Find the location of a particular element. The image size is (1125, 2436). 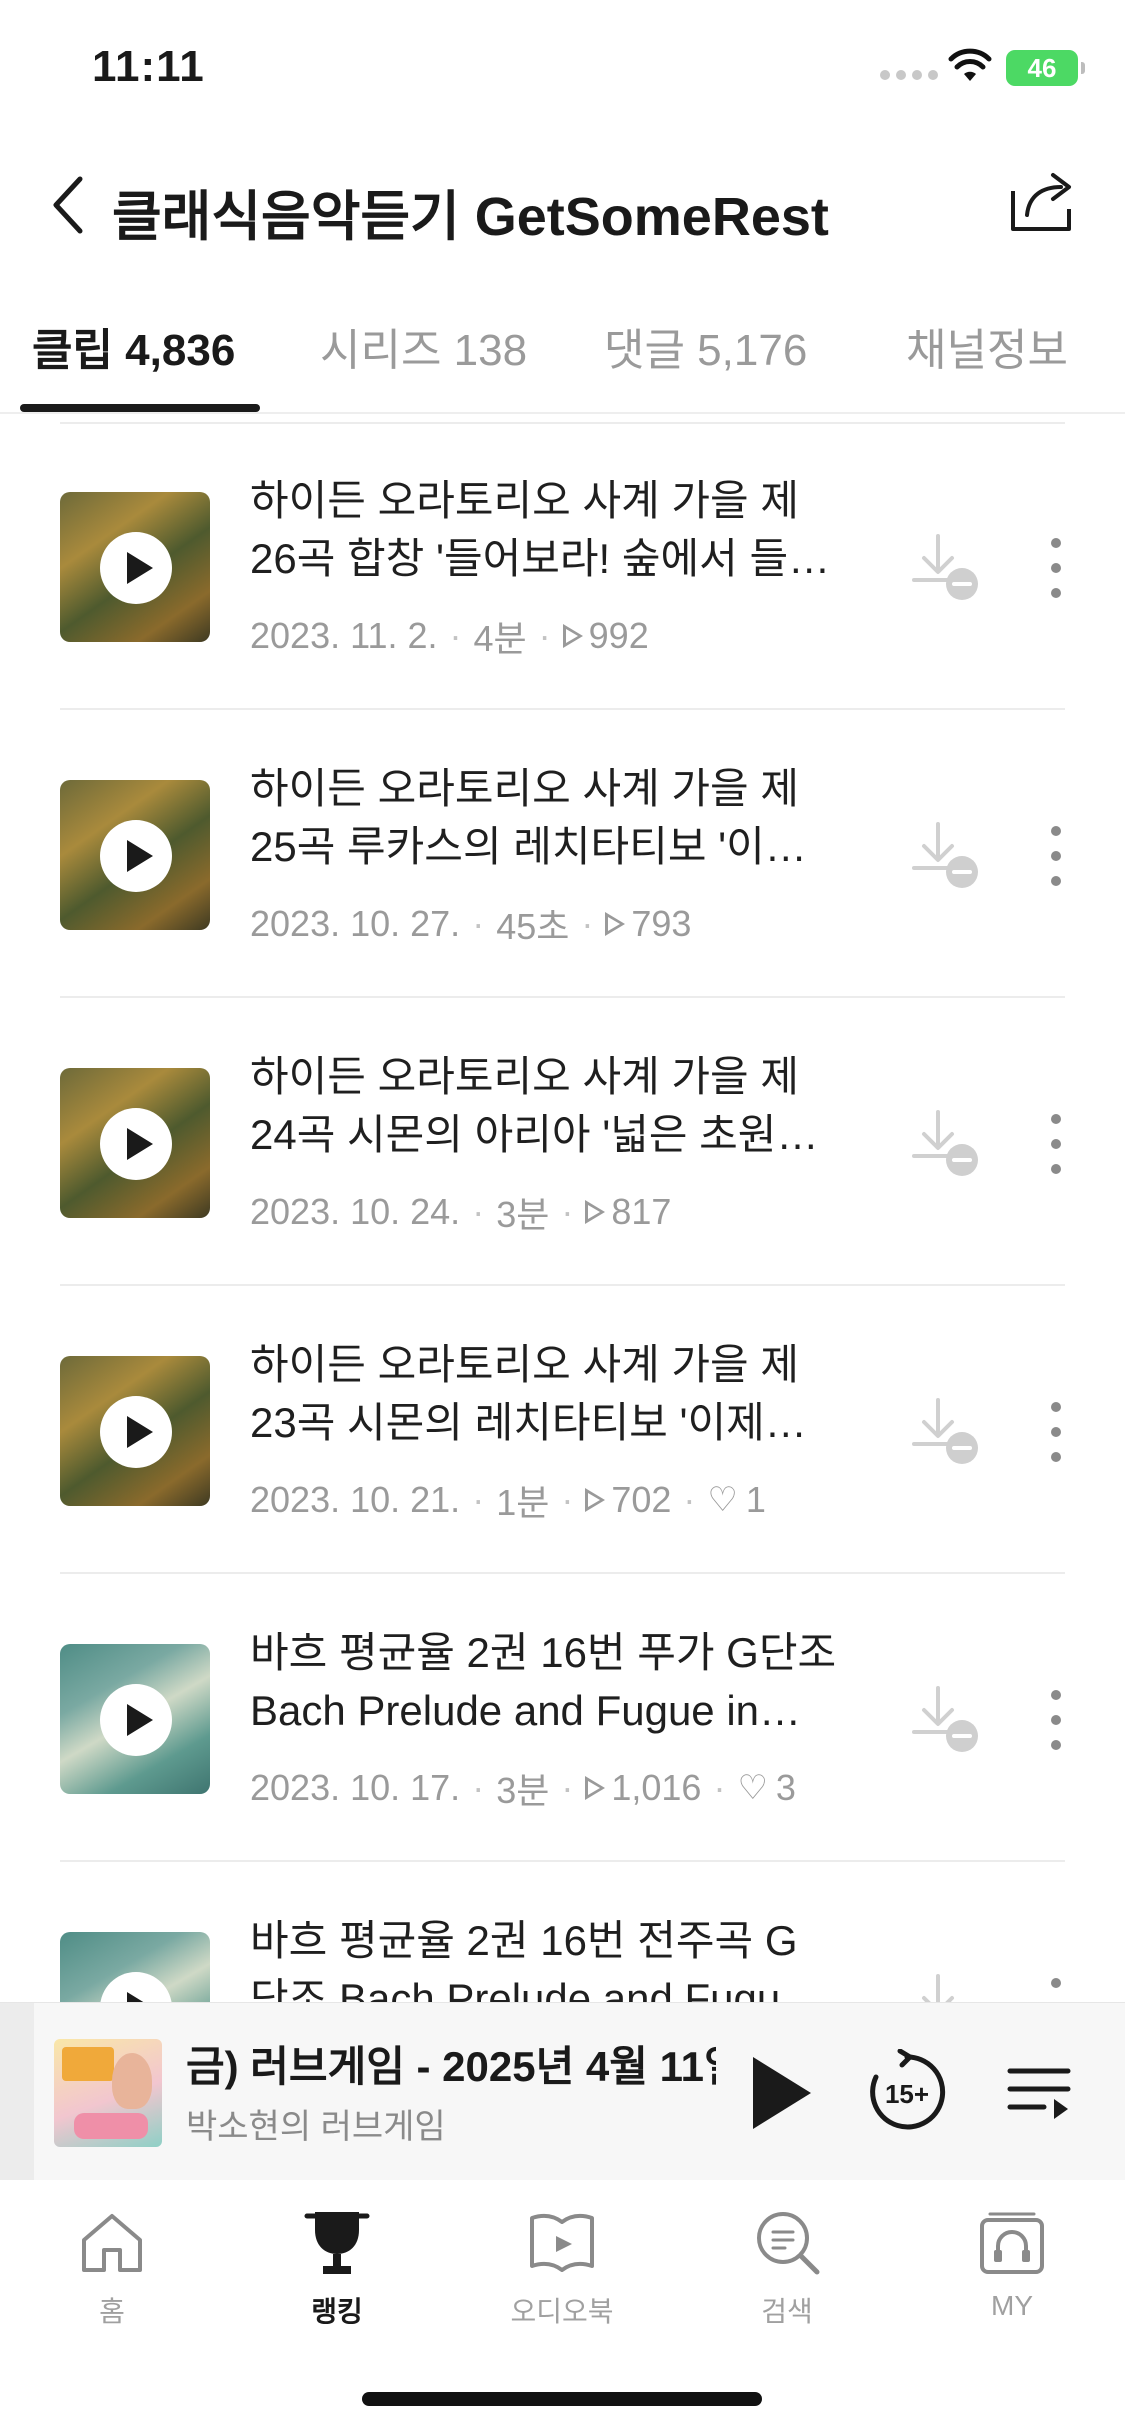

chevron-left-icon is located at coordinates (68, 205).